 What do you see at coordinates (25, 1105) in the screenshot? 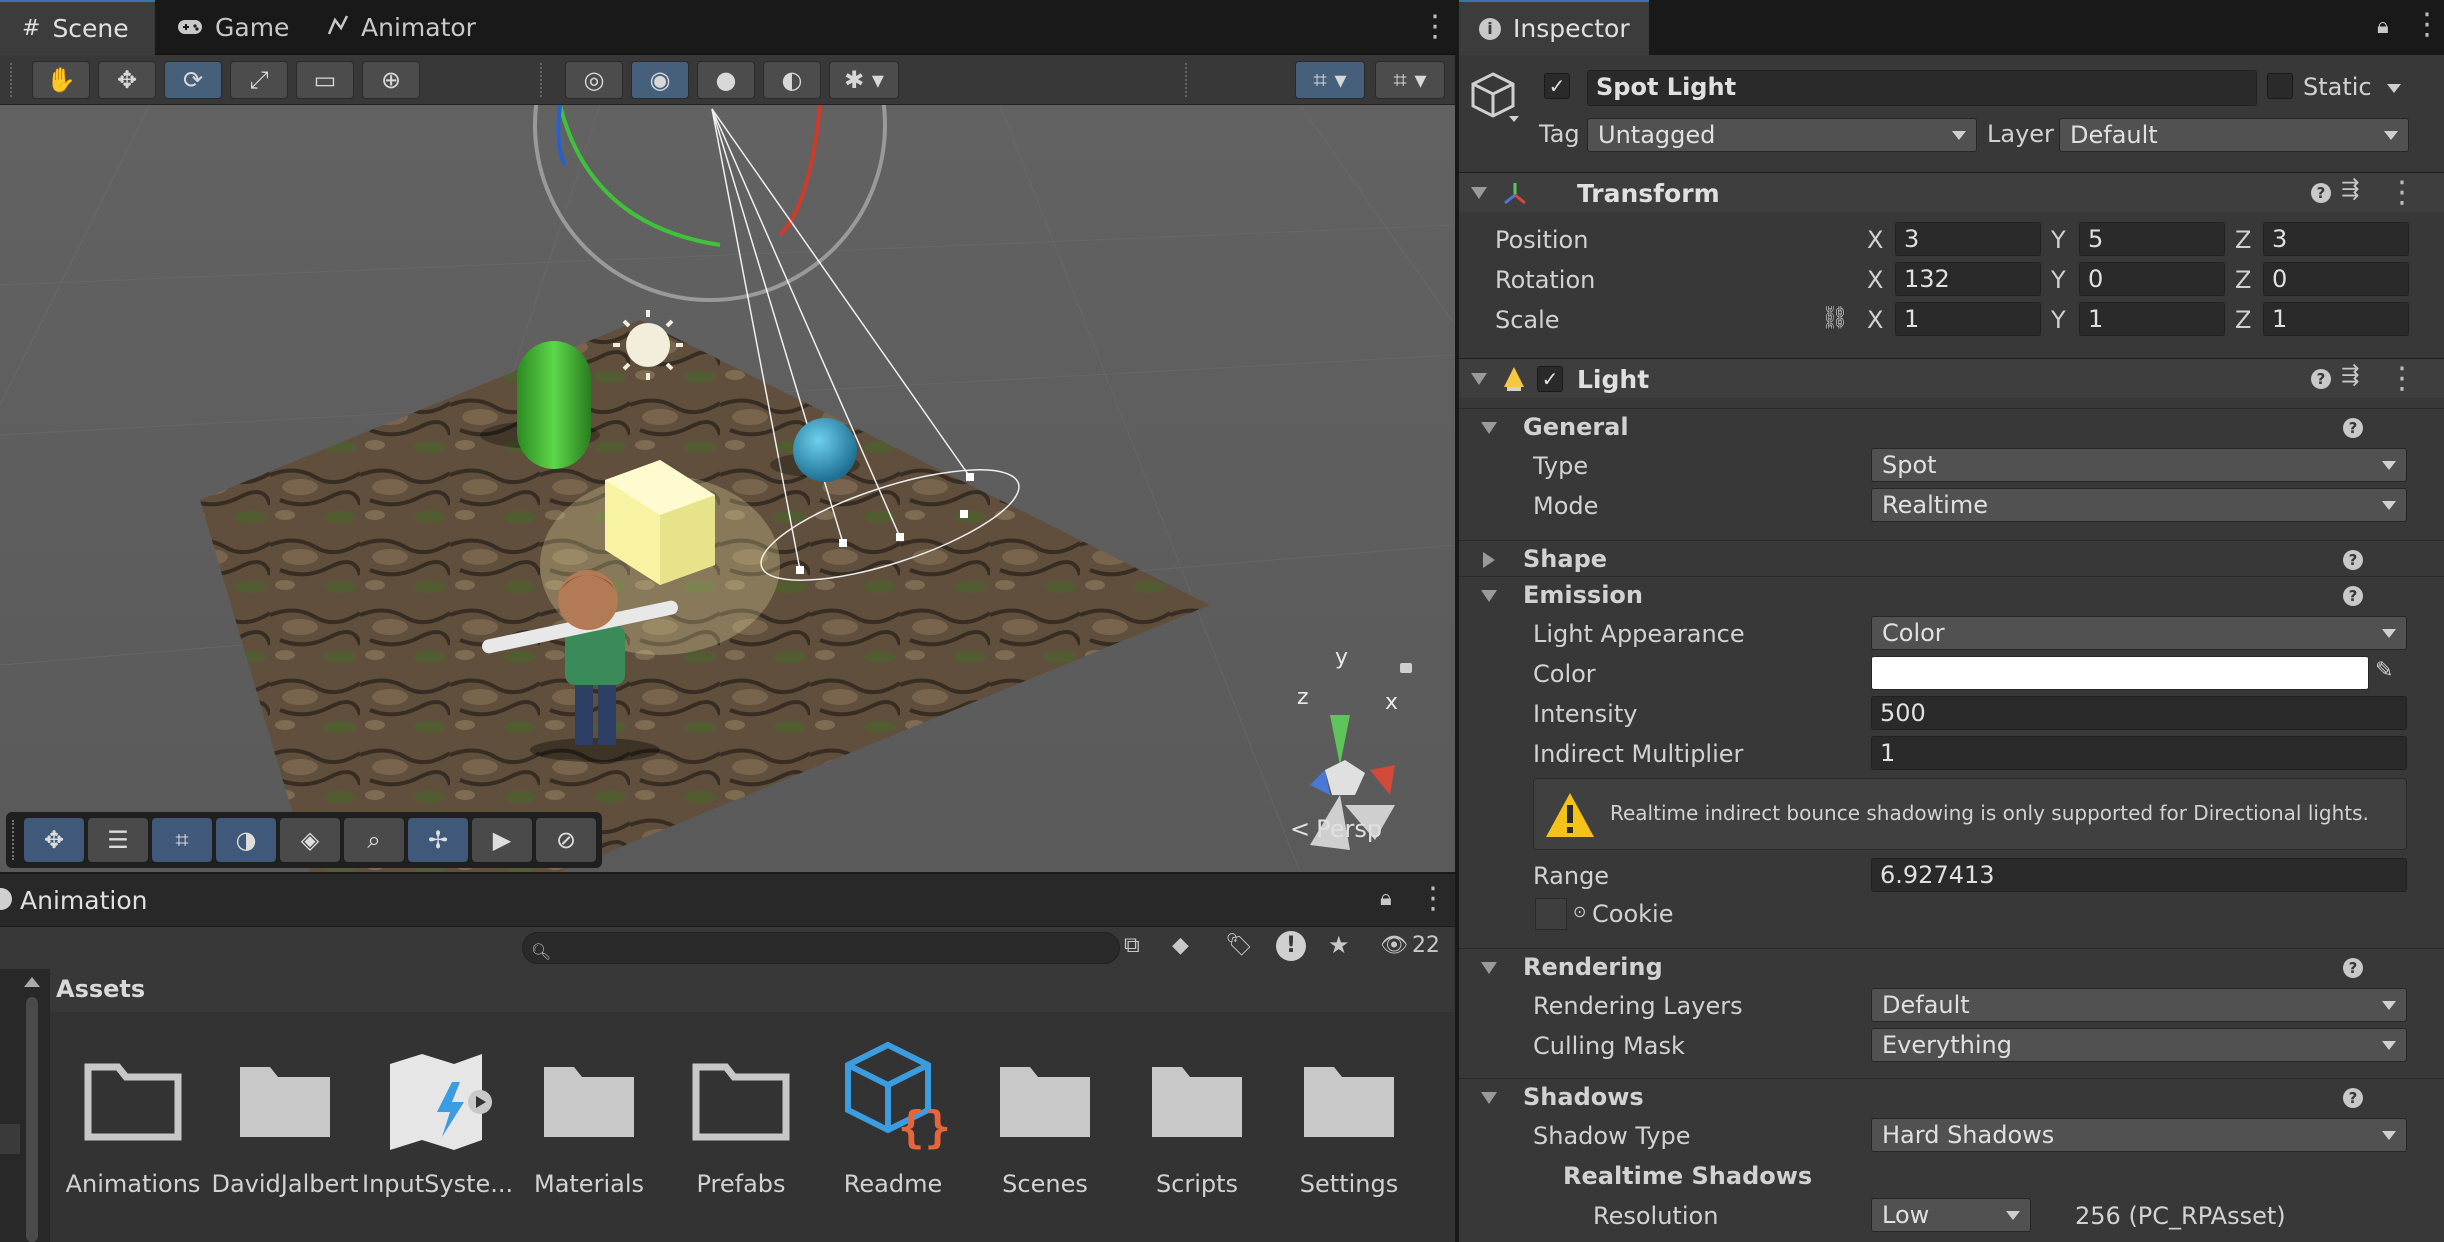
I see `project-tree-scroll` at bounding box center [25, 1105].